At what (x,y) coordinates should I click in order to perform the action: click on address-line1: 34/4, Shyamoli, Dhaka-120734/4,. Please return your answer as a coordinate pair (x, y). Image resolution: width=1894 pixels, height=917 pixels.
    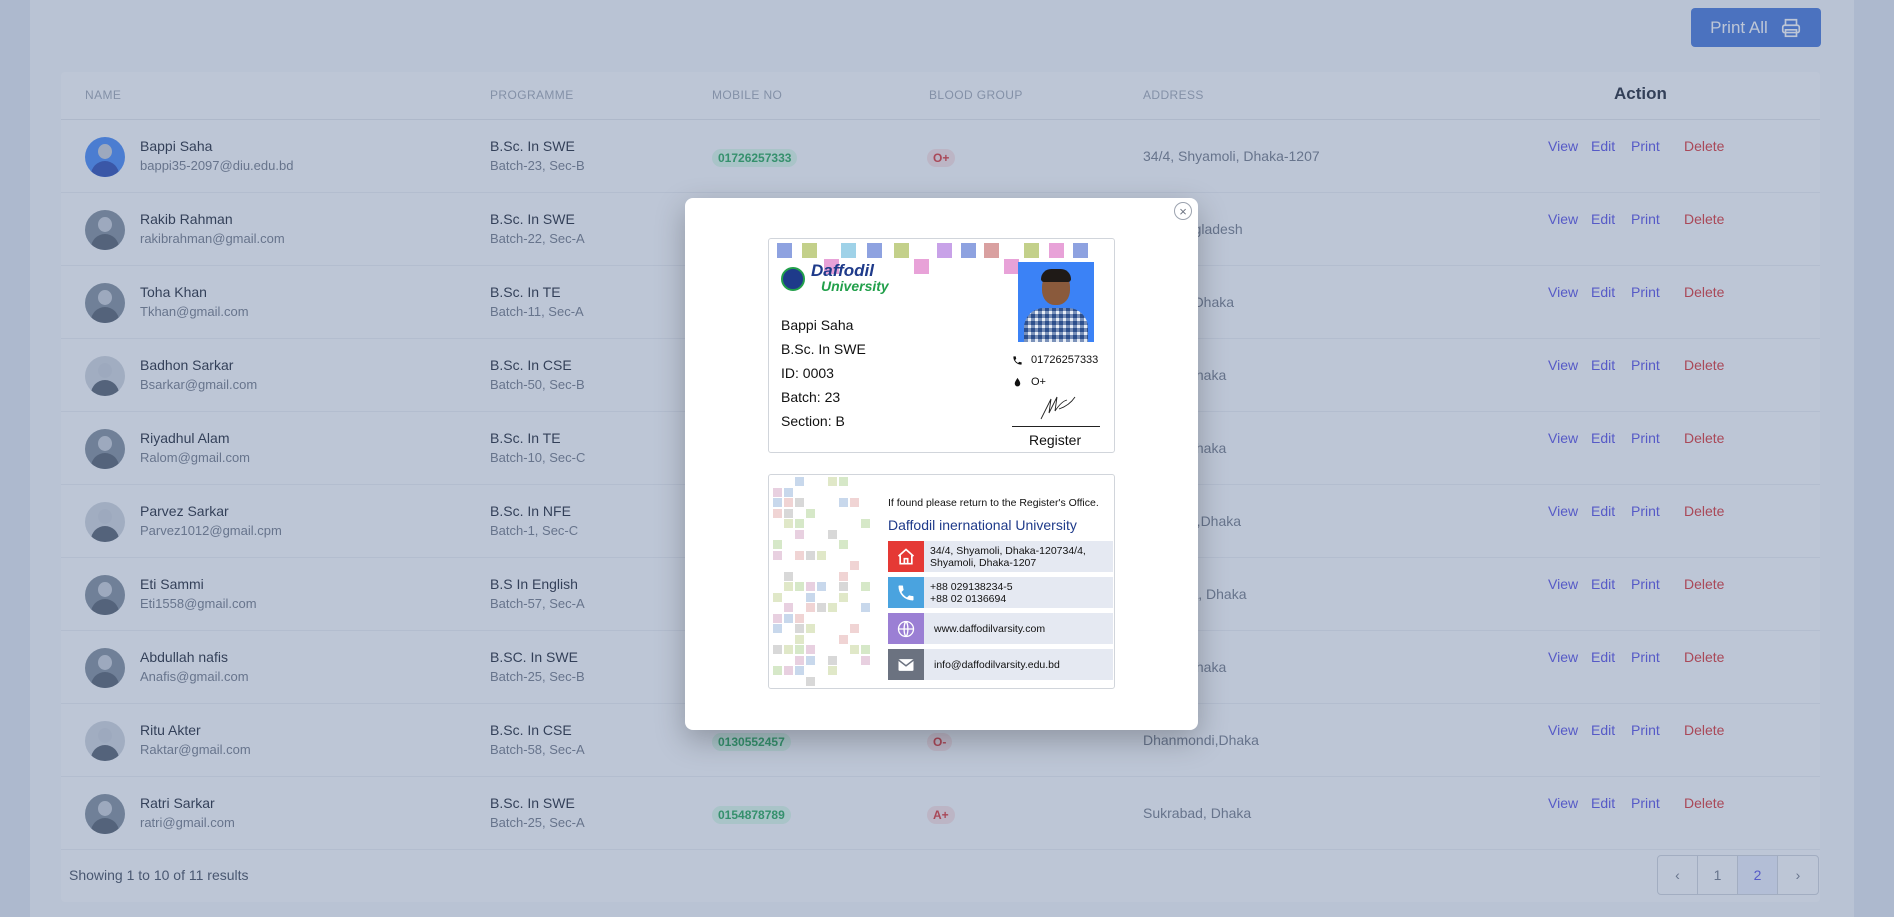
    Looking at the image, I should click on (1008, 551).